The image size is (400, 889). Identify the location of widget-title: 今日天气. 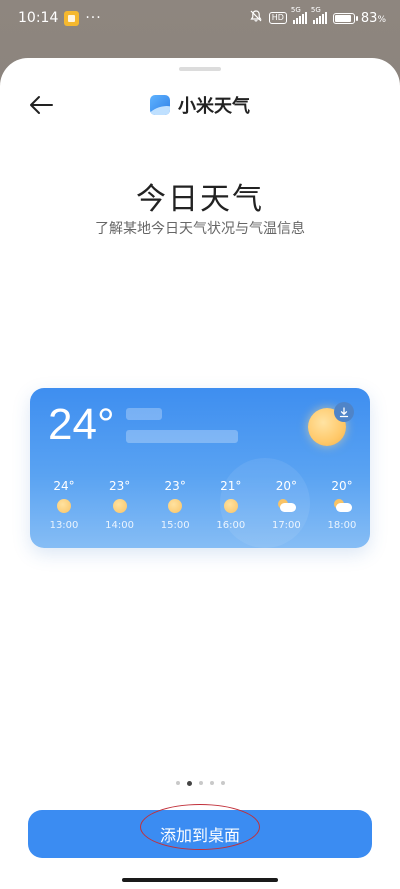
(200, 199).